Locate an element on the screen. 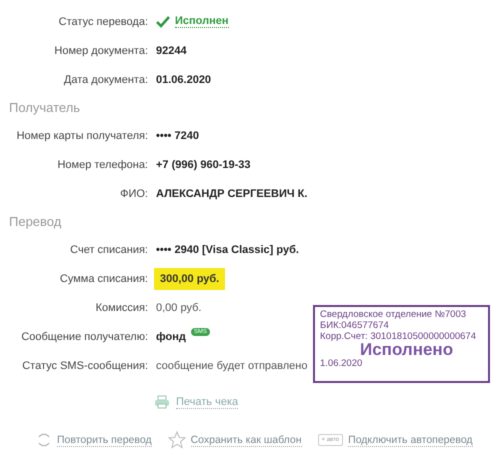  printer-icon is located at coordinates (162, 402).